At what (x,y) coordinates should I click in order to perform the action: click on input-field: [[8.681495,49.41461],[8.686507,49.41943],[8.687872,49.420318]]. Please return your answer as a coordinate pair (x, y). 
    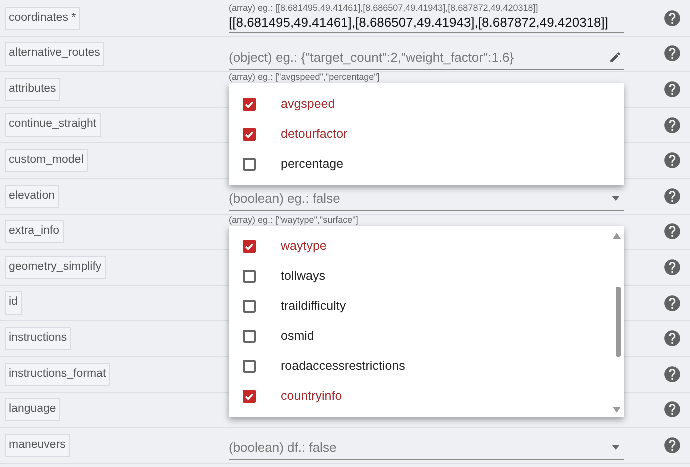
    Looking at the image, I should click on (426, 24).